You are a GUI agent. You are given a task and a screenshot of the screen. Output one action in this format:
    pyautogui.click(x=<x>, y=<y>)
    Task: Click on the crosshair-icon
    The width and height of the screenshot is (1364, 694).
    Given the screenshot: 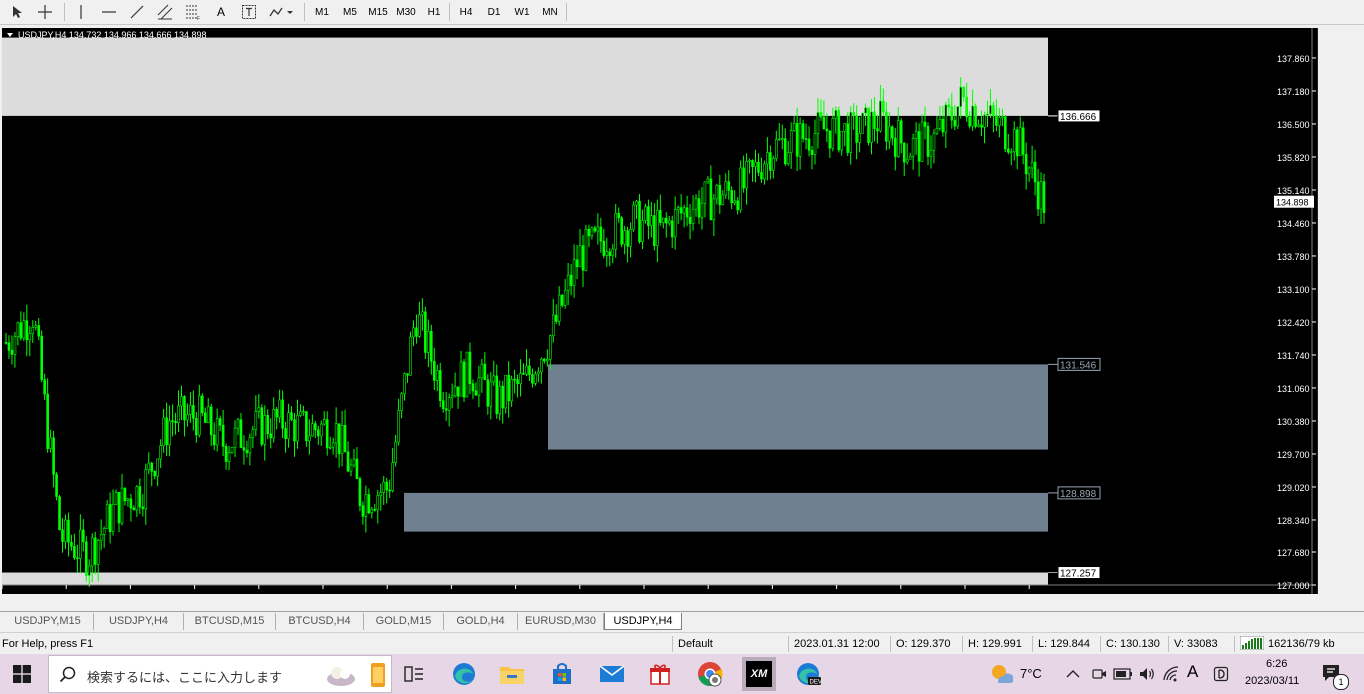 What is the action you would take?
    pyautogui.click(x=45, y=12)
    